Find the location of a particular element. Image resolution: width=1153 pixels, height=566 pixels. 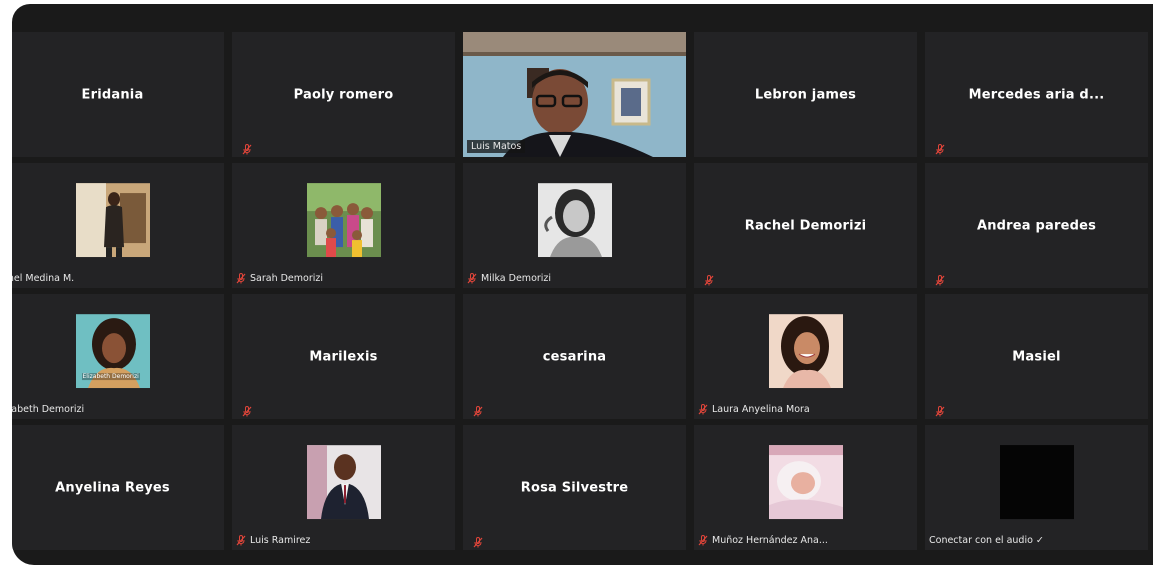

participant-tile: Luis Ramirez is located at coordinates (343, 487).